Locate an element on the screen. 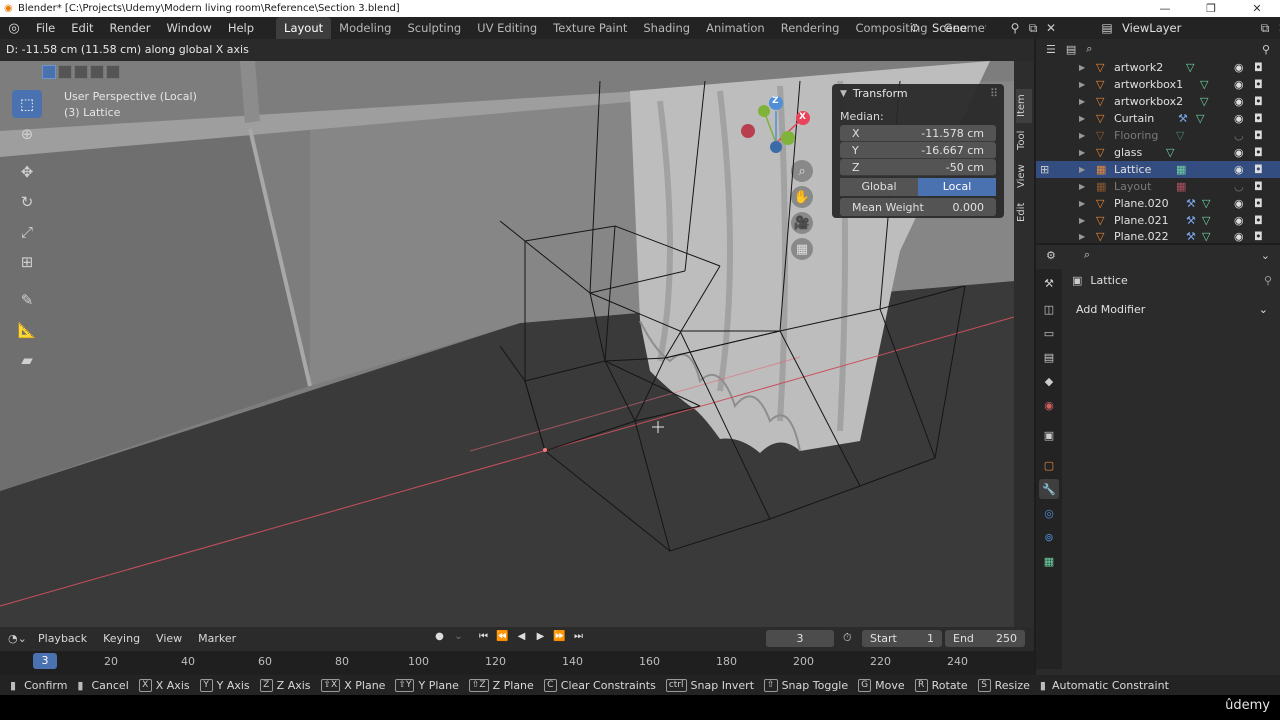  properties-editor-icon: ⚙ is located at coordinates (1051, 255).